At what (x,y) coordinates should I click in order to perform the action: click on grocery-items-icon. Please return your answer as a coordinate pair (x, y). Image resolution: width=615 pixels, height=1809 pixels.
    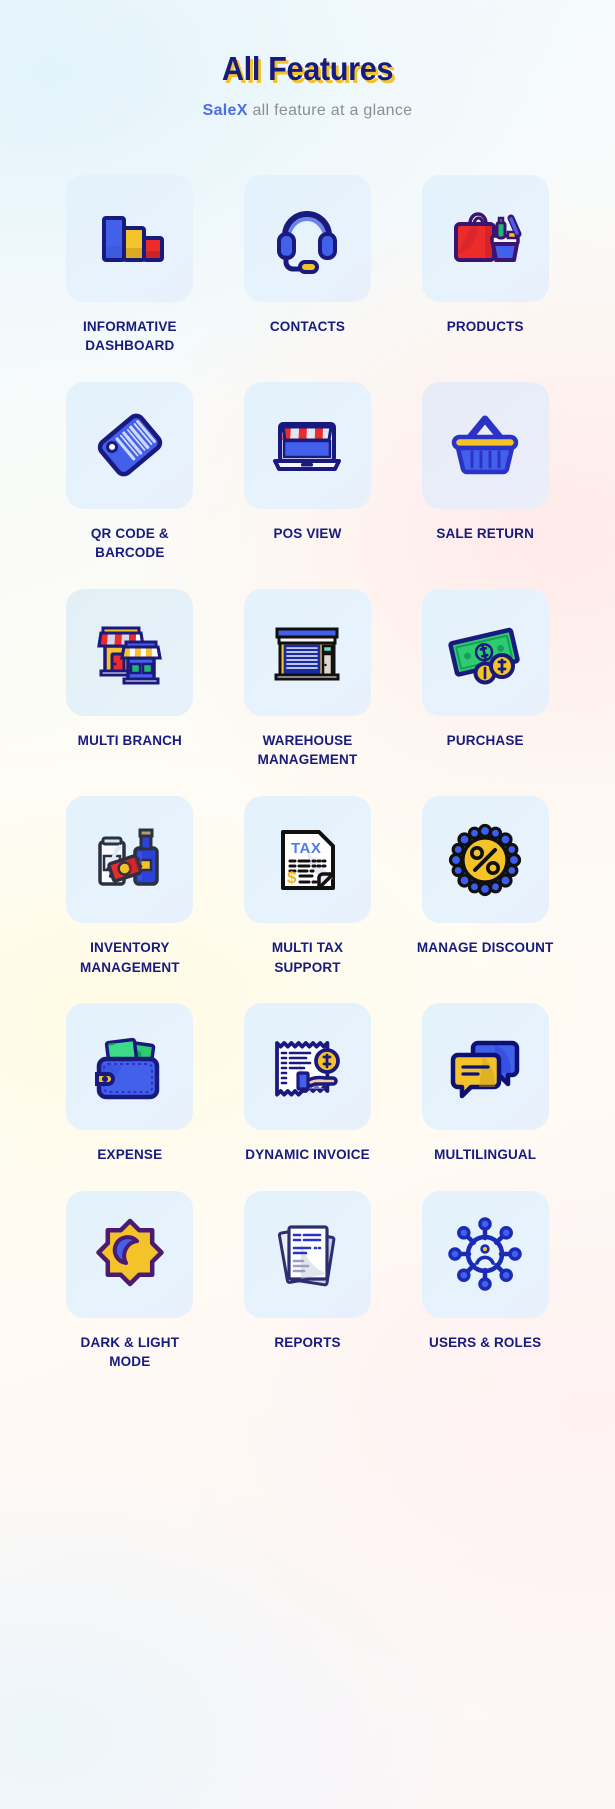
    Looking at the image, I should click on (128, 857).